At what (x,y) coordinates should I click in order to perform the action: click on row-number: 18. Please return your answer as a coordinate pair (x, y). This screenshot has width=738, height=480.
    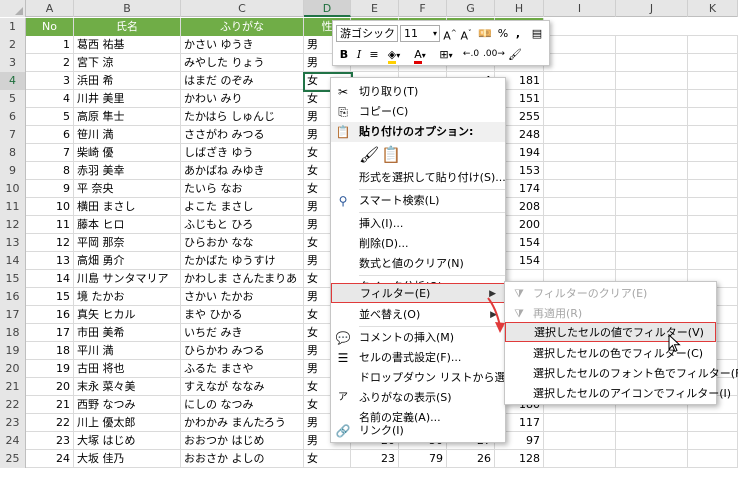
    Looking at the image, I should click on (13, 333).